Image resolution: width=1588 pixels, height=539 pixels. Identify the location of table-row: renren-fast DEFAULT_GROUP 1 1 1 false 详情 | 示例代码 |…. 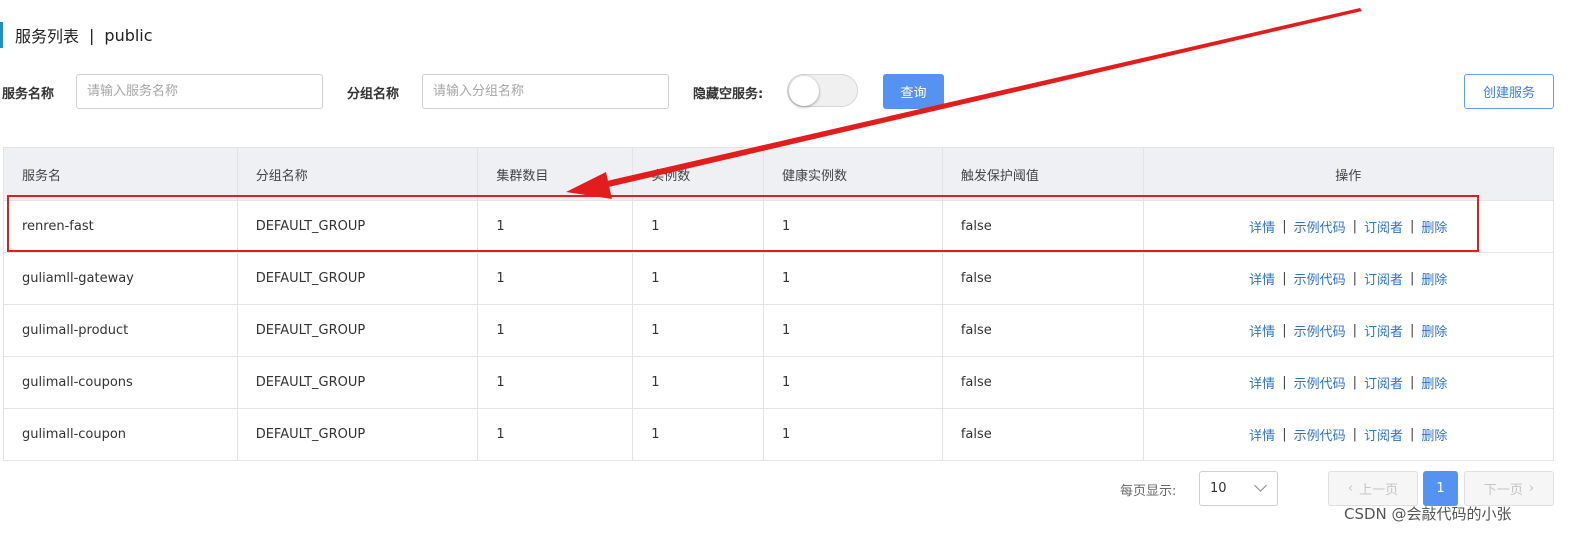
(778, 226).